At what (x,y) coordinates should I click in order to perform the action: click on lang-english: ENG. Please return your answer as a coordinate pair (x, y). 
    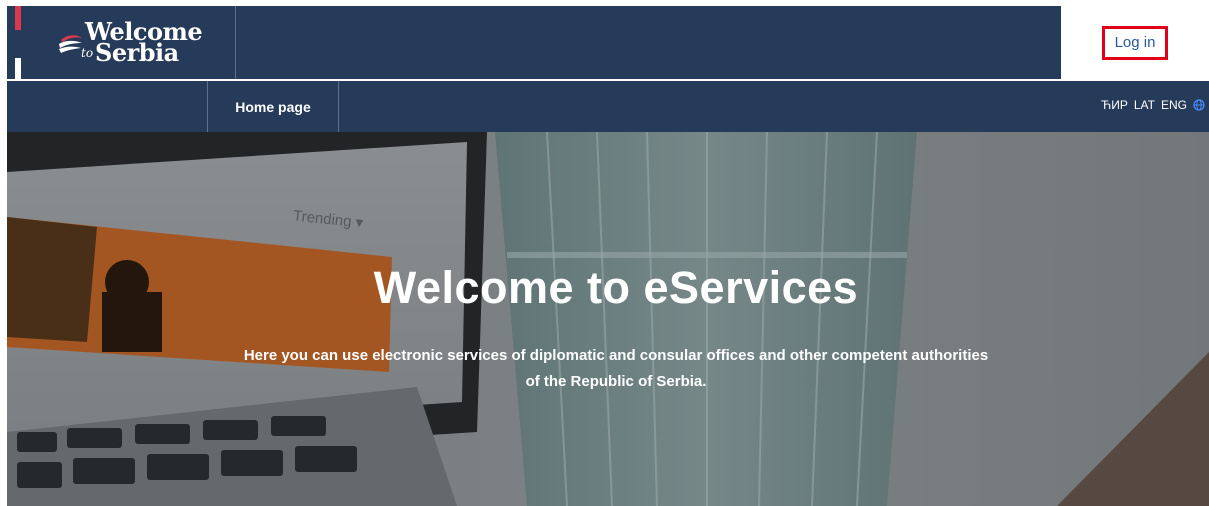
    Looking at the image, I should click on (1174, 105).